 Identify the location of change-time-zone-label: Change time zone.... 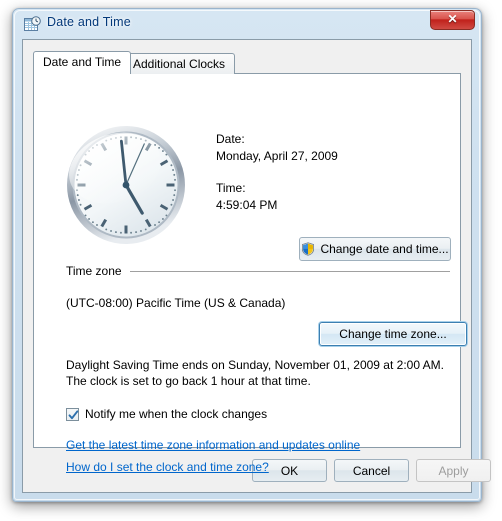
(393, 334).